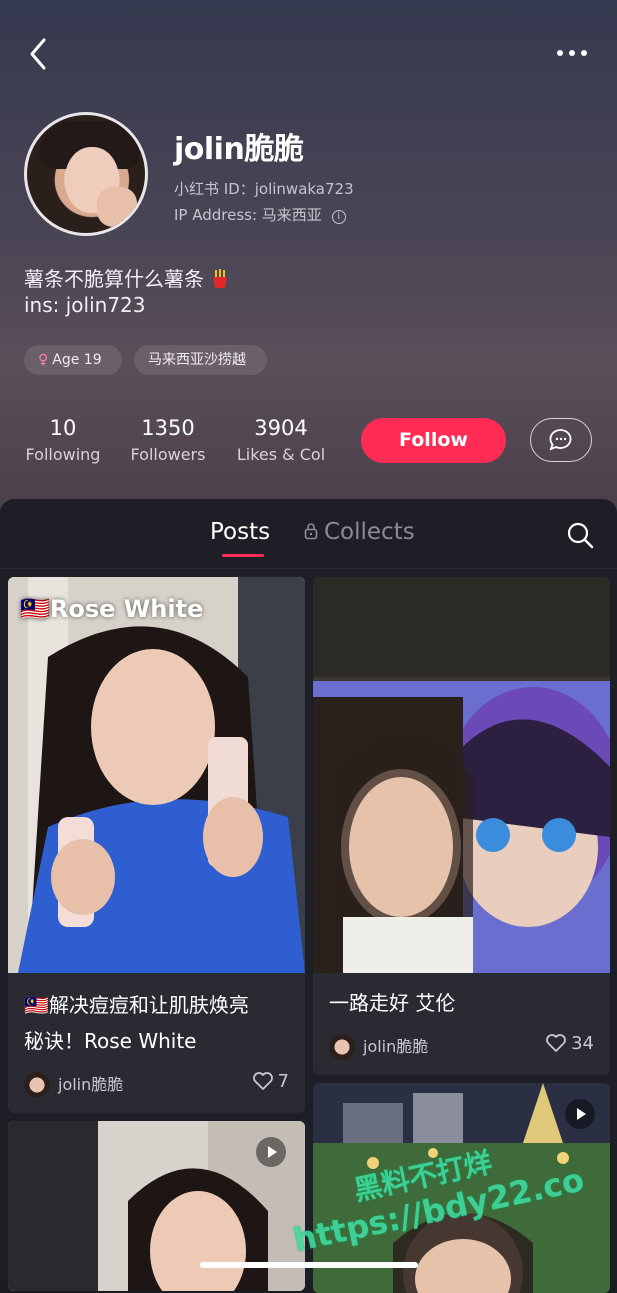 The height and width of the screenshot is (1293, 617). Describe the element at coordinates (136, 1023) in the screenshot. I see `post-title: 🇲🇾解决痘痘和让肌肤焕亮 秘诀！Rose White` at that location.